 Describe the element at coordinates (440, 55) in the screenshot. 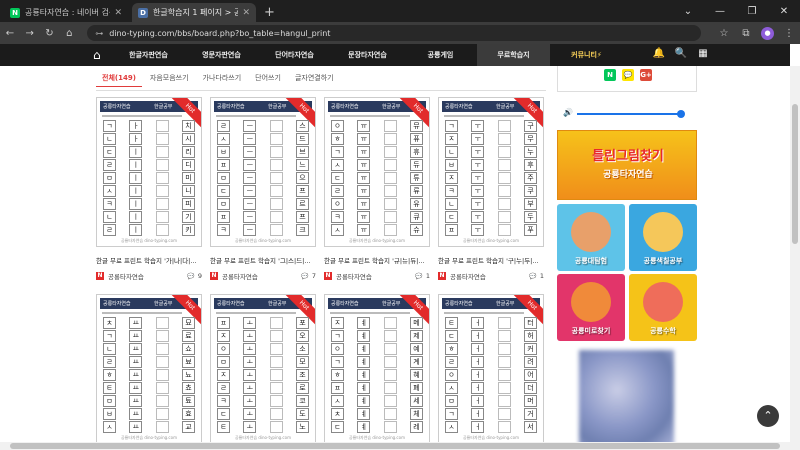

I see `menu-item: 공룡게임` at that location.